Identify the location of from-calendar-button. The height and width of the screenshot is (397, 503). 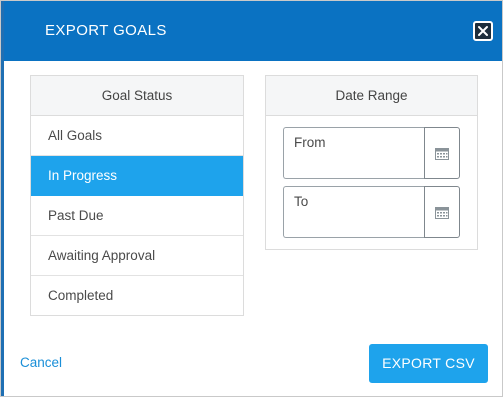
(442, 153).